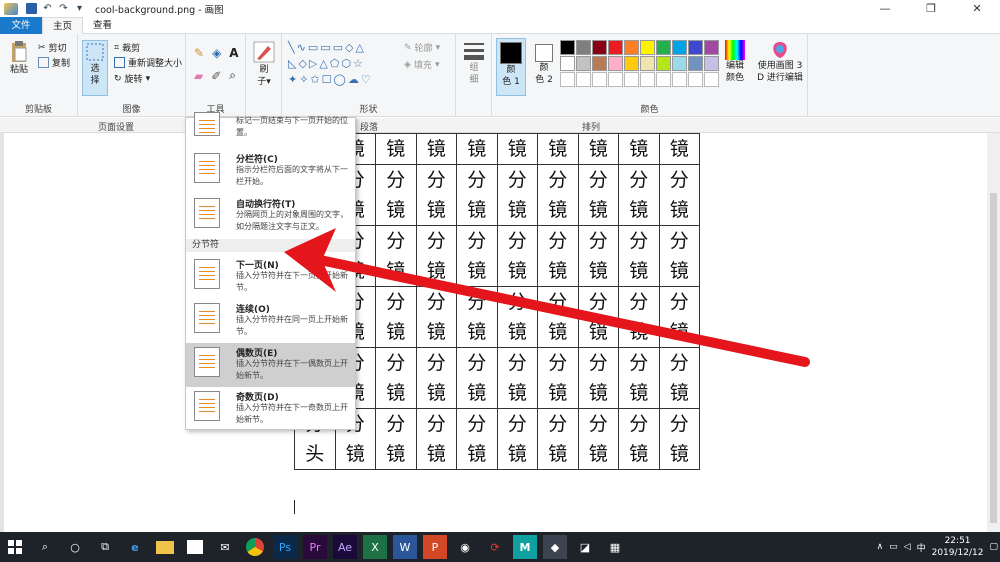 This screenshot has height=562, width=1000. What do you see at coordinates (405, 547) in the screenshot?
I see `word-icon: W` at bounding box center [405, 547].